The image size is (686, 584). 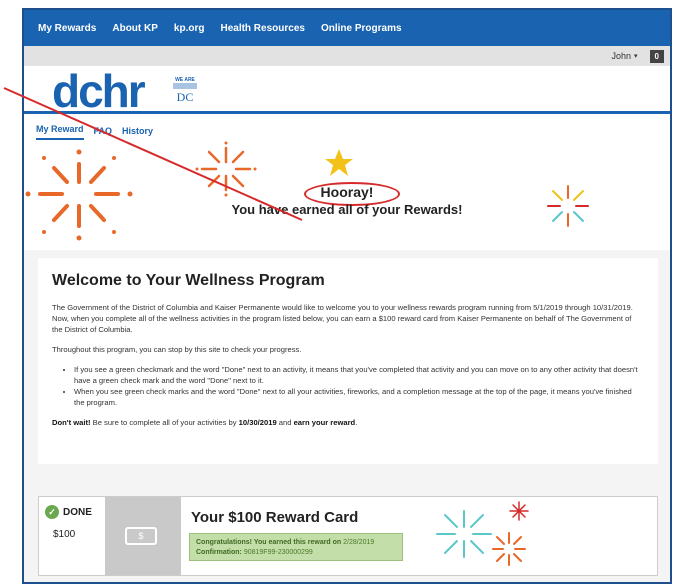 I want to click on deadline-lead: Don't wait!, so click(x=71, y=422).